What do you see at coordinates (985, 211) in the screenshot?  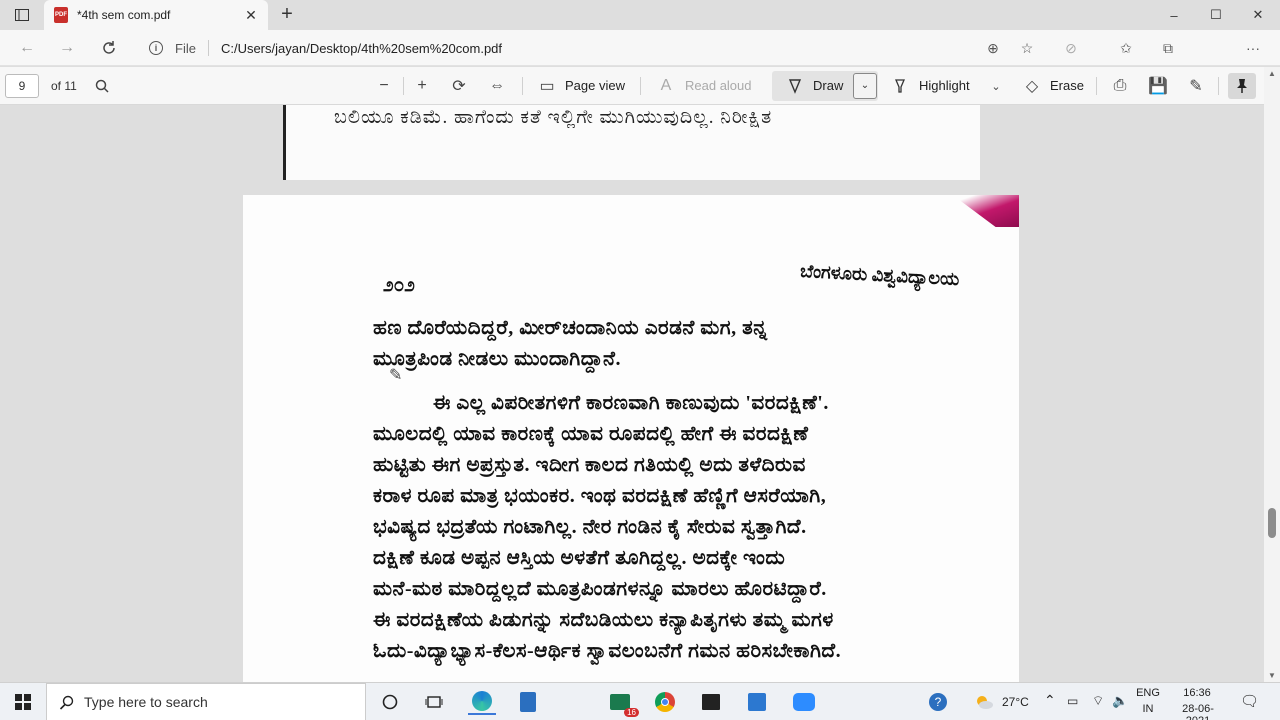 I see `page-corner-stain` at bounding box center [985, 211].